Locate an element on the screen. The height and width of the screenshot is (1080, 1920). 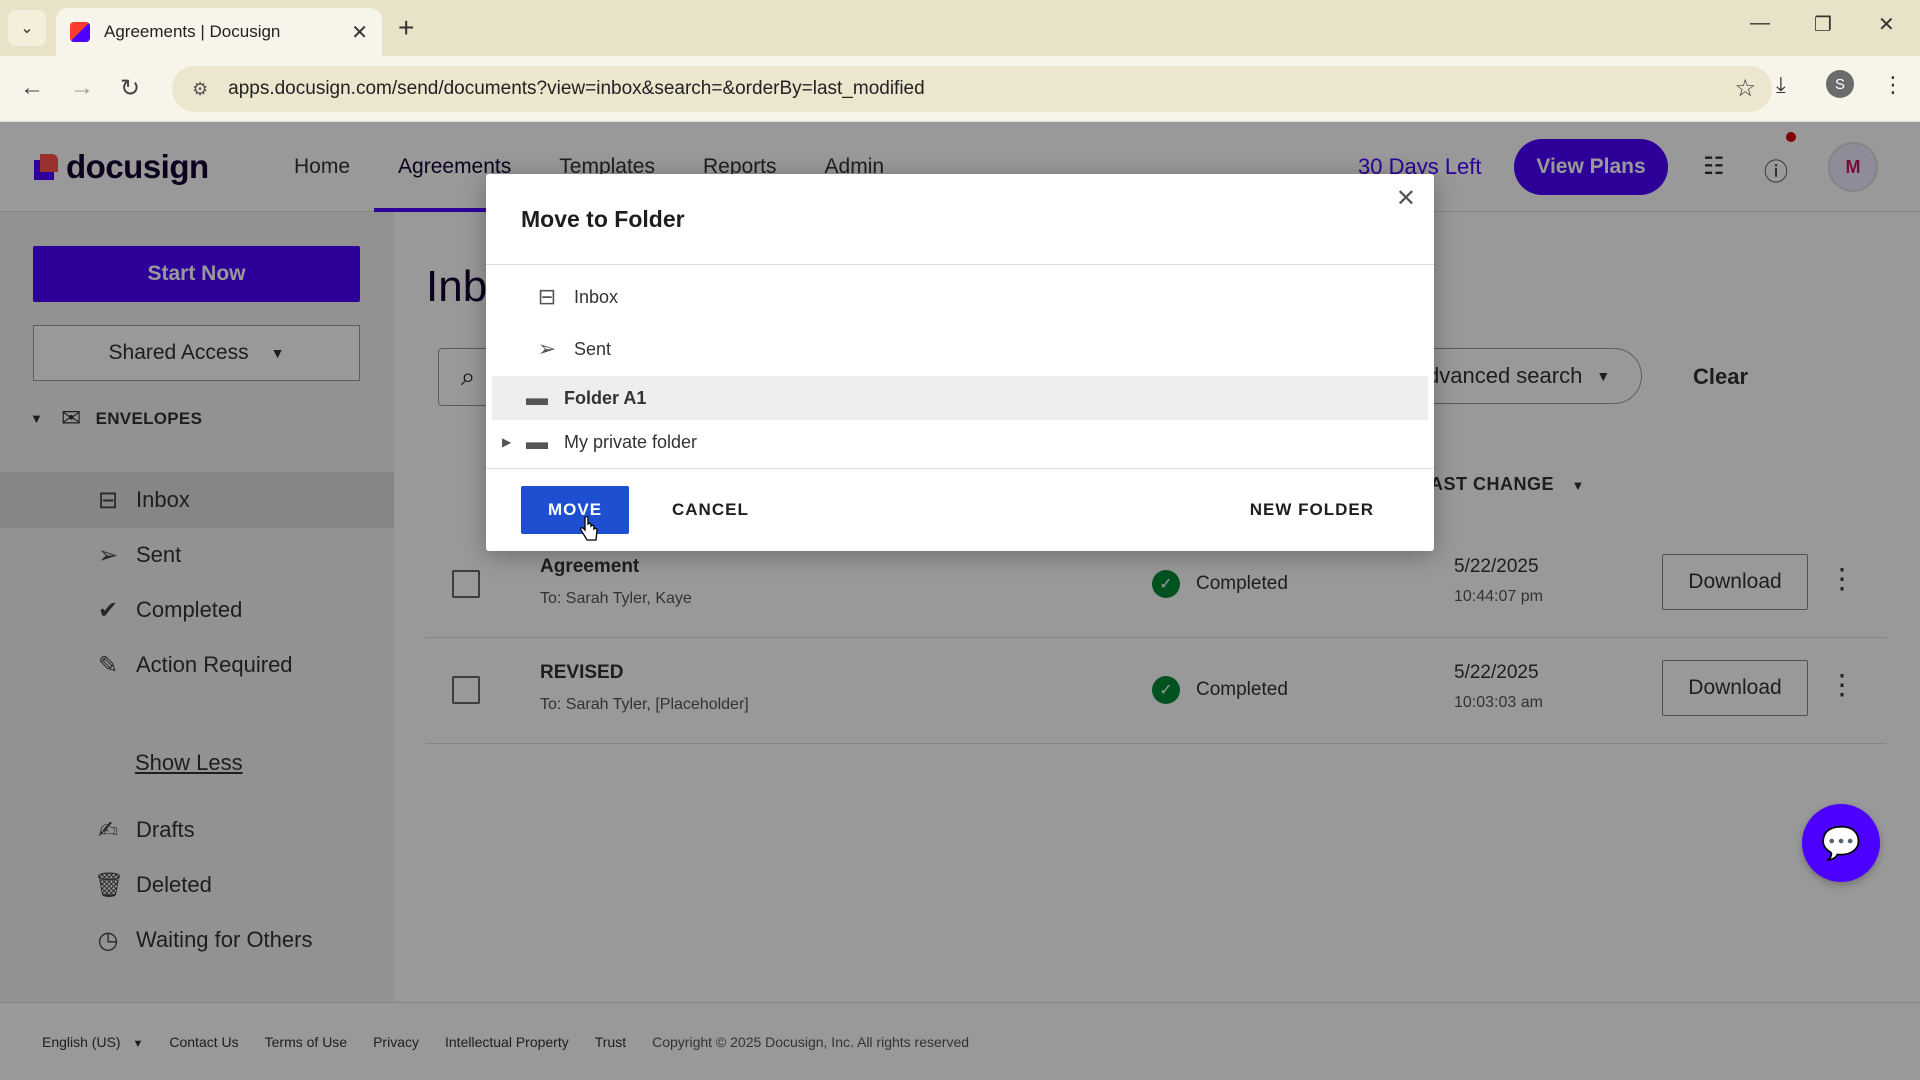
docusign-favicon-icon is located at coordinates (80, 32).